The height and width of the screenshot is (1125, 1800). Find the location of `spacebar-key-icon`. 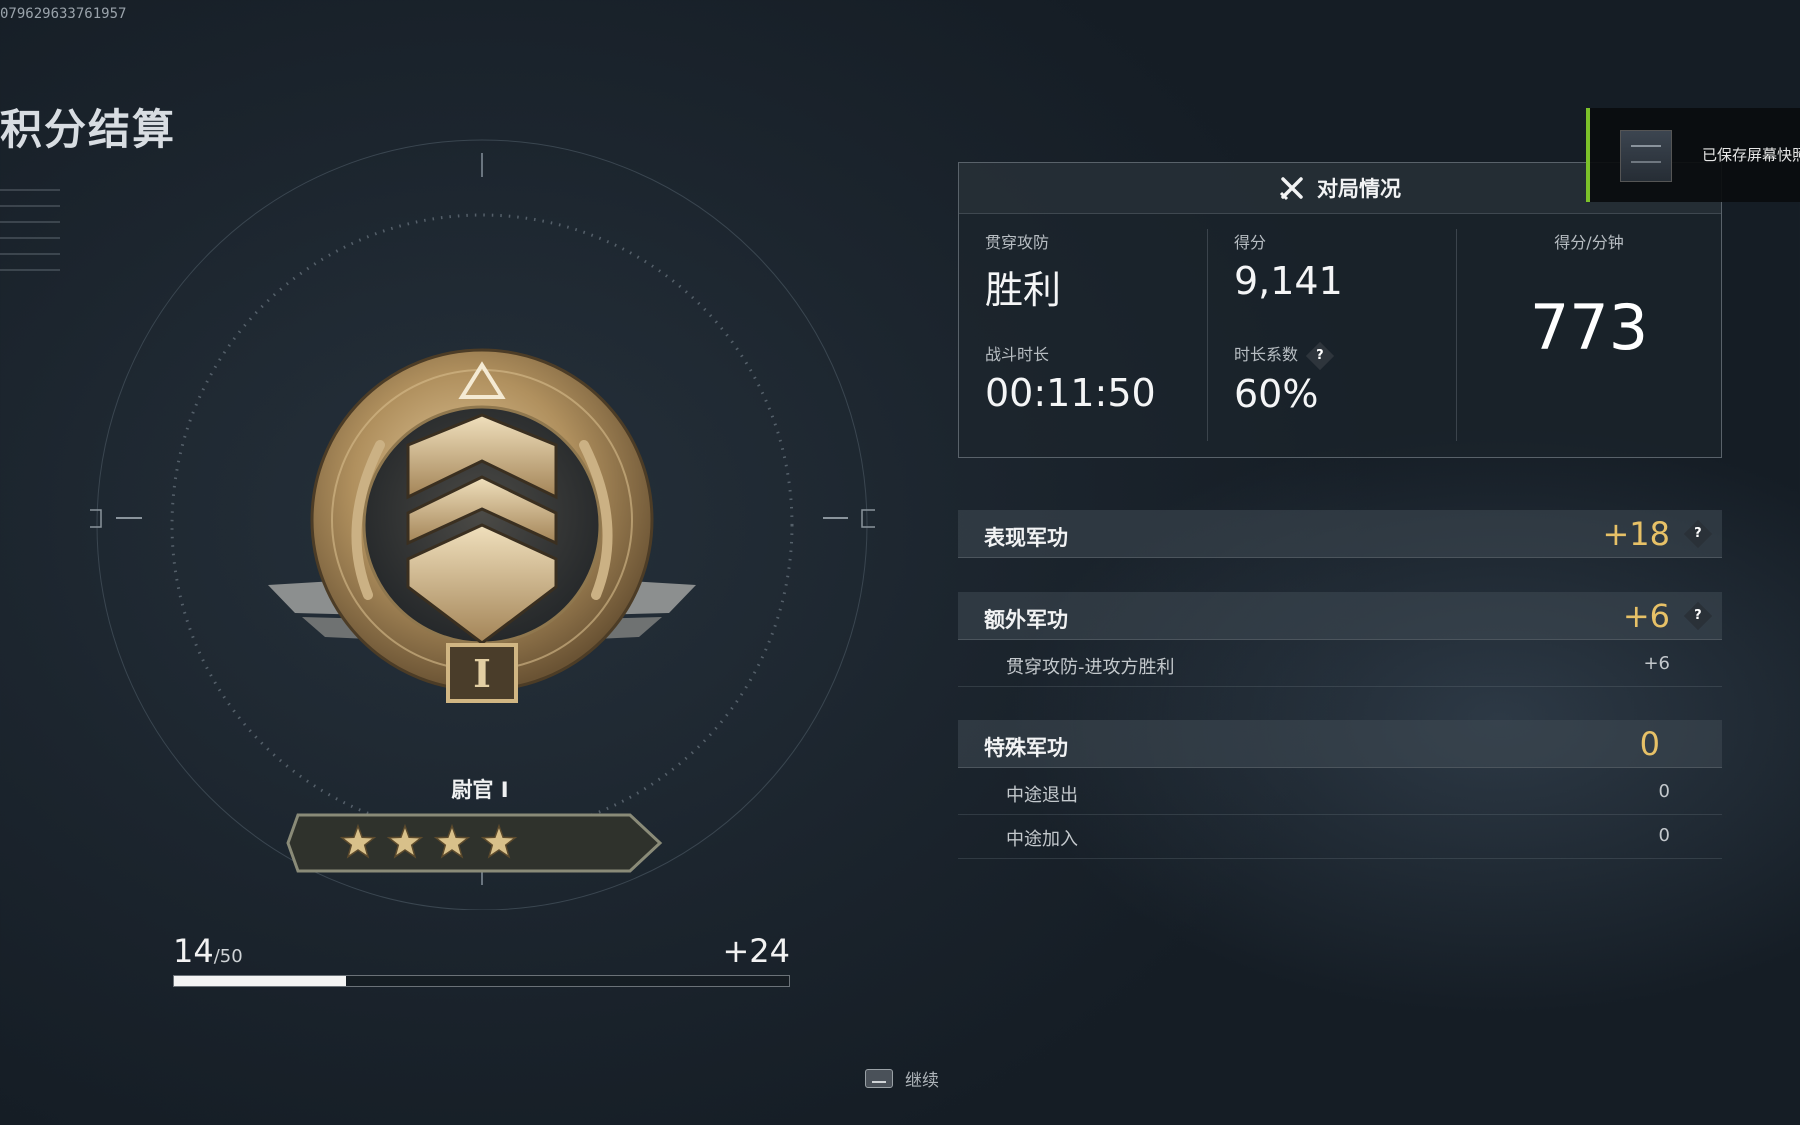

spacebar-key-icon is located at coordinates (879, 1078).